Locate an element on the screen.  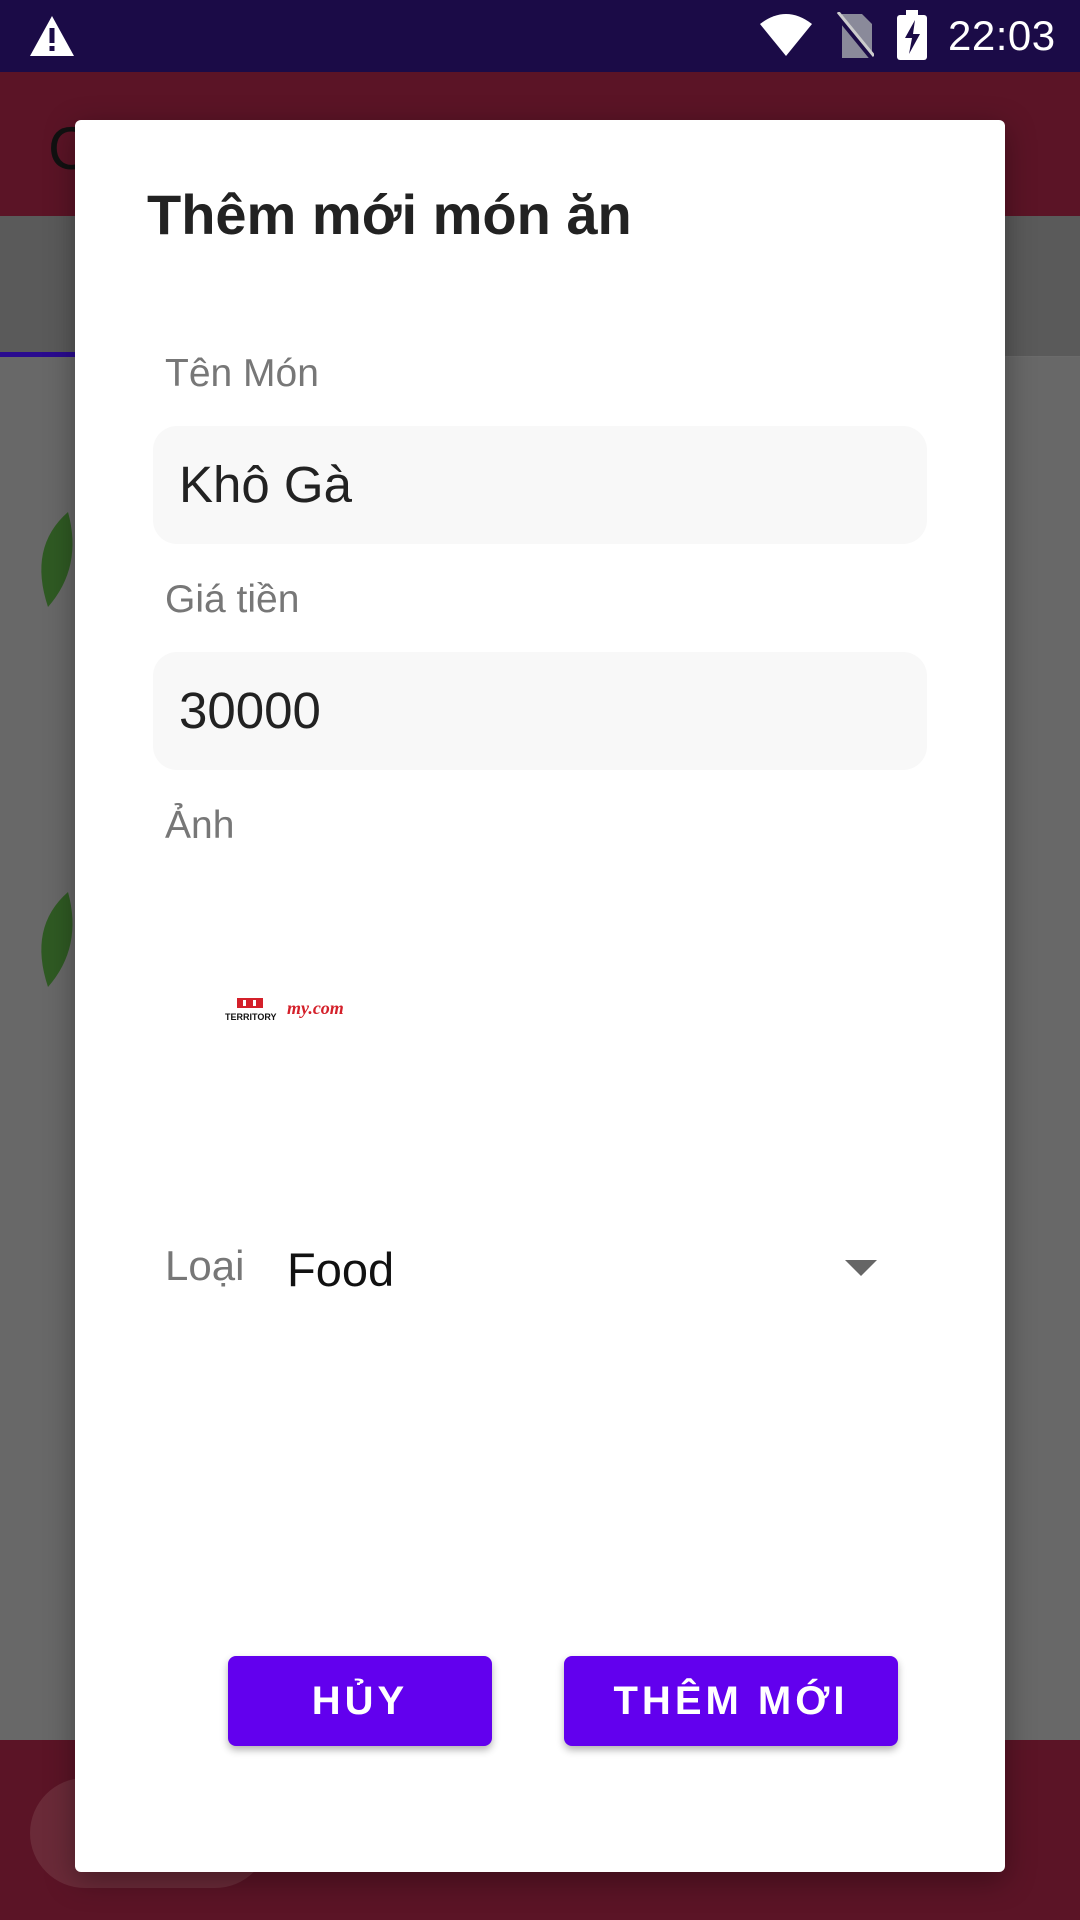
price-label: Giá tiền is located at coordinates (232, 599).